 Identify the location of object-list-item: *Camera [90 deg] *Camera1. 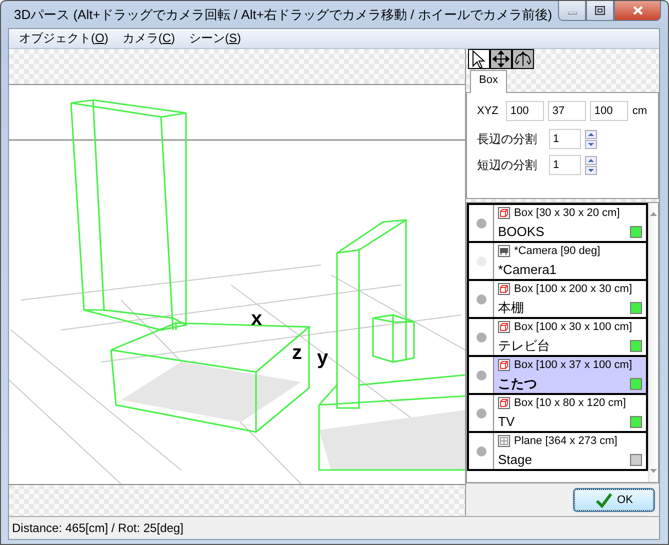
(557, 262).